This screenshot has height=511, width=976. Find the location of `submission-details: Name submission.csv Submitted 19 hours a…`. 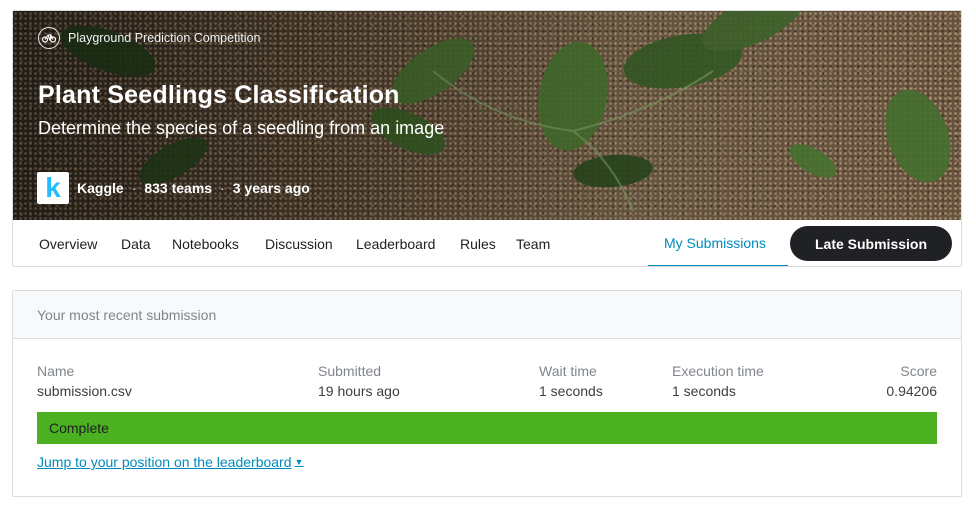

submission-details: Name submission.csv Submitted 19 hours a… is located at coordinates (487, 384).